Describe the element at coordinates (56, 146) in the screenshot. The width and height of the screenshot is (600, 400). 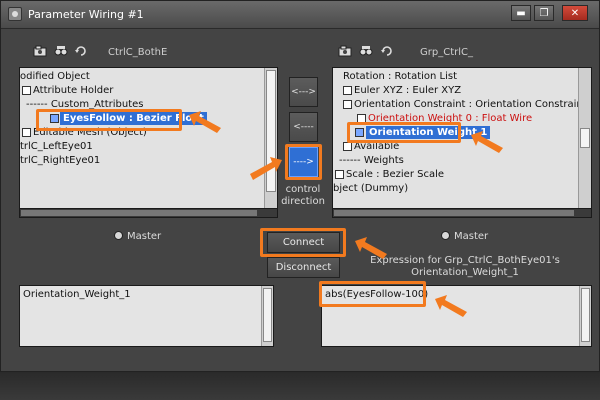
I see `tree-item: trlC_LeftEye01` at that location.